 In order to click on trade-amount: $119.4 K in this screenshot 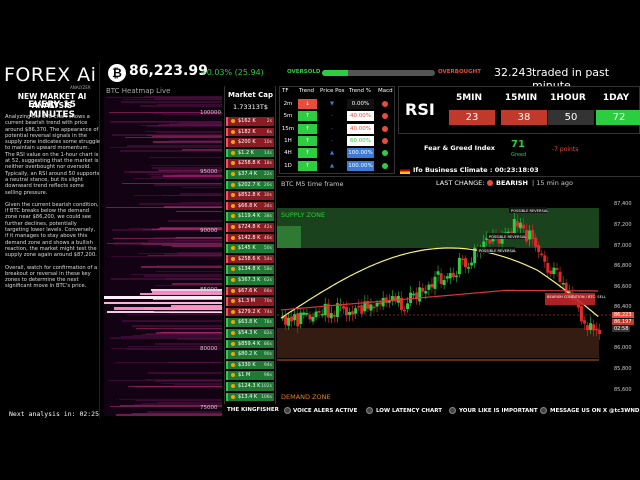, I will do `click(249, 216)`.